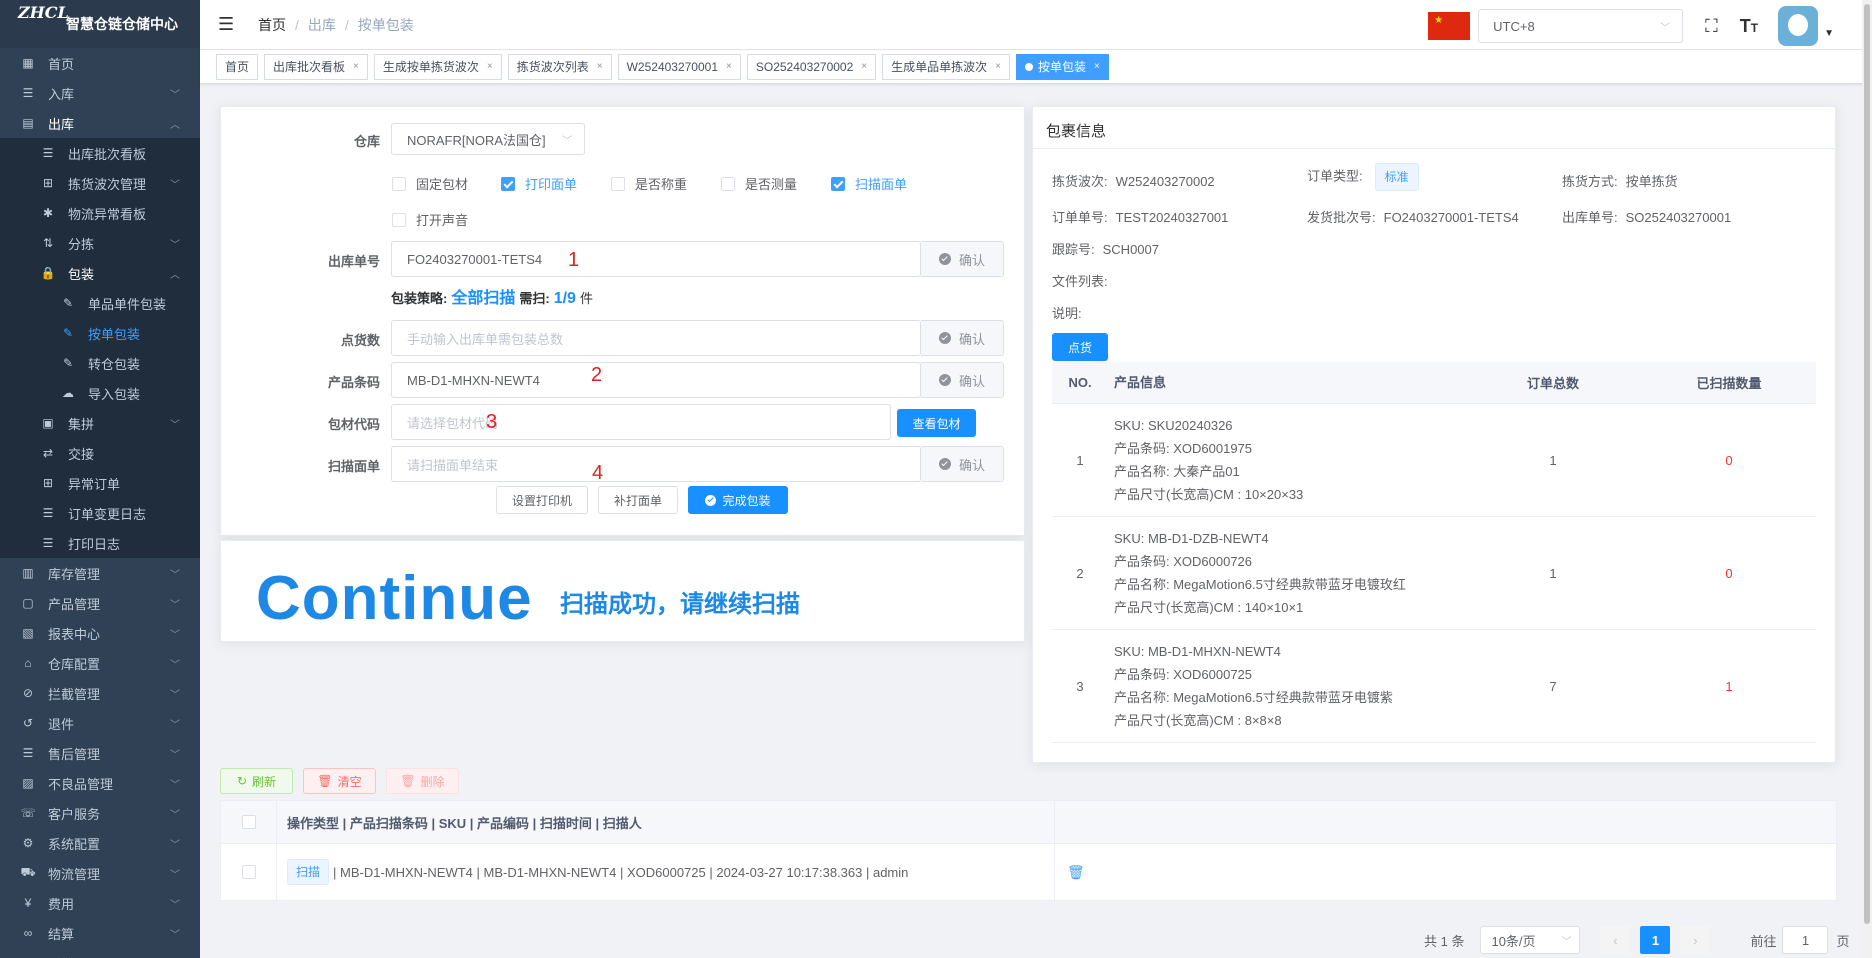 This screenshot has width=1872, height=958. I want to click on waybill-input: 请扫描面单结束, so click(656, 464).